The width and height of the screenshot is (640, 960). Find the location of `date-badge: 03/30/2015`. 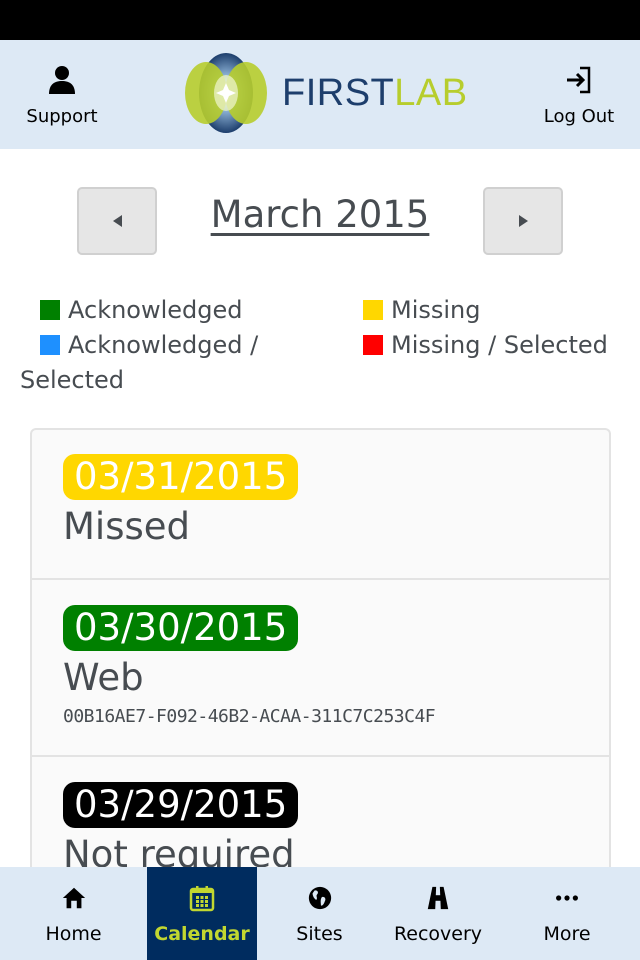

date-badge: 03/30/2015 is located at coordinates (181, 628).